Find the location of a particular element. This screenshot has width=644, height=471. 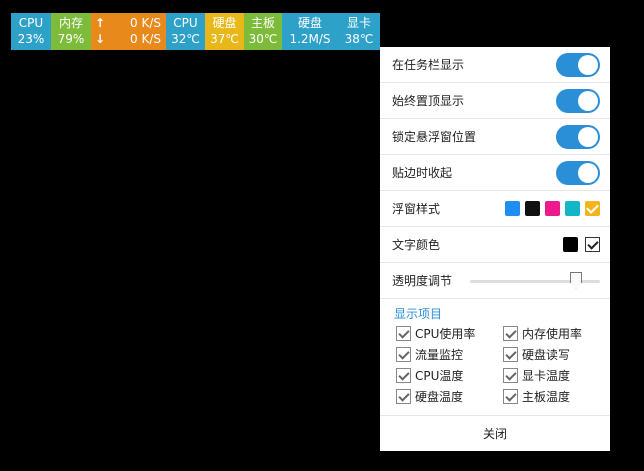

style-swatch-black is located at coordinates (532, 208).